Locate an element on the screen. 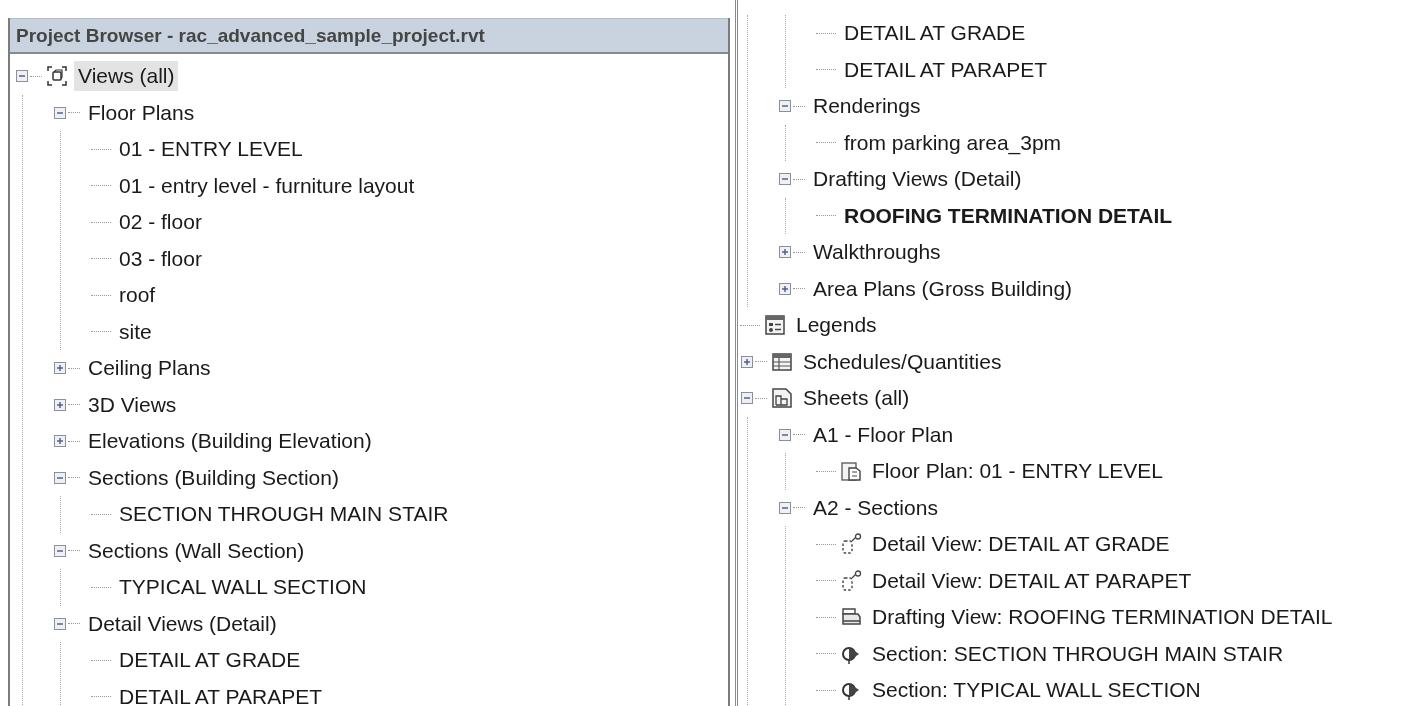 The height and width of the screenshot is (706, 1411). tree-item: Sections (Building Section) is located at coordinates (213, 477).